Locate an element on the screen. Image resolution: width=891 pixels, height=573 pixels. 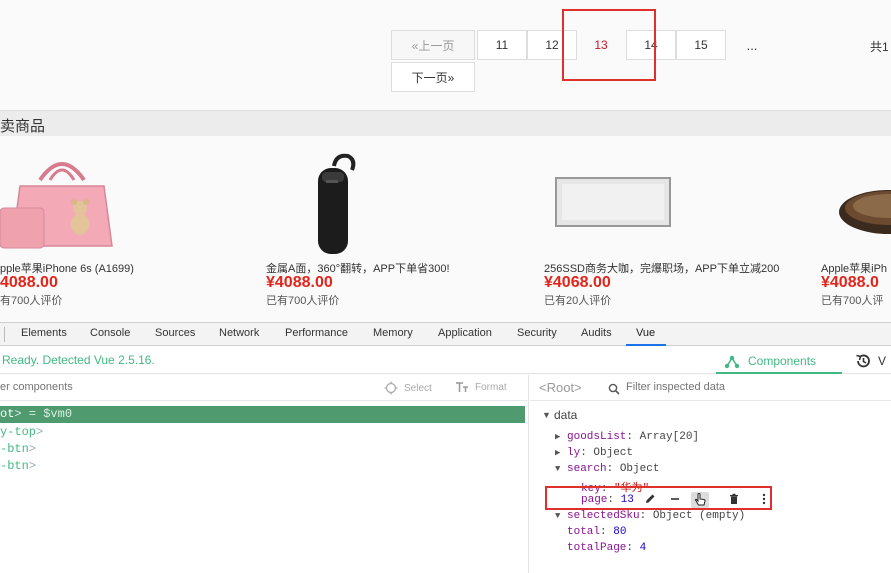
product-card: 金属A面，360°翻转，APP下单省300! ¥4088.00 已有700人评价 is located at coordinates (396, 229).